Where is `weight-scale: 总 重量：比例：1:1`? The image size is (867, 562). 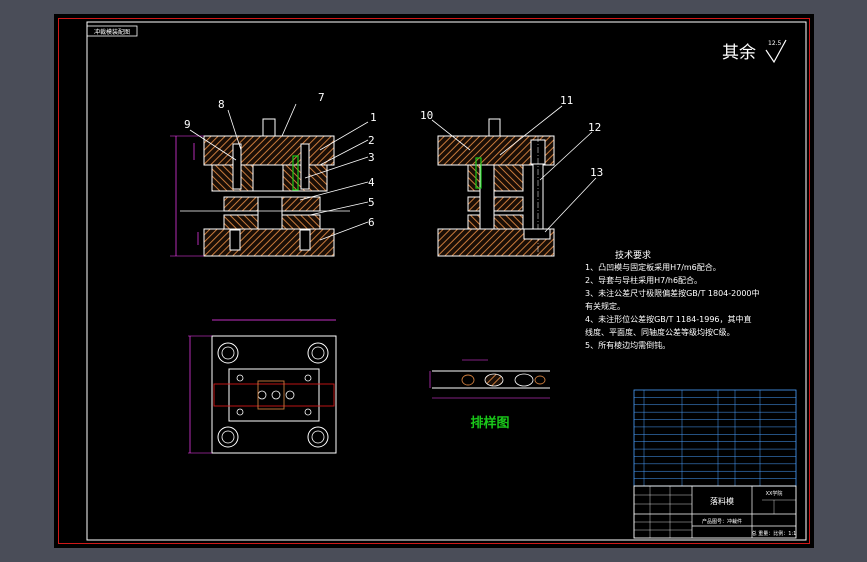
weight-scale: 总 重量：比例：1:1 is located at coordinates (774, 533).